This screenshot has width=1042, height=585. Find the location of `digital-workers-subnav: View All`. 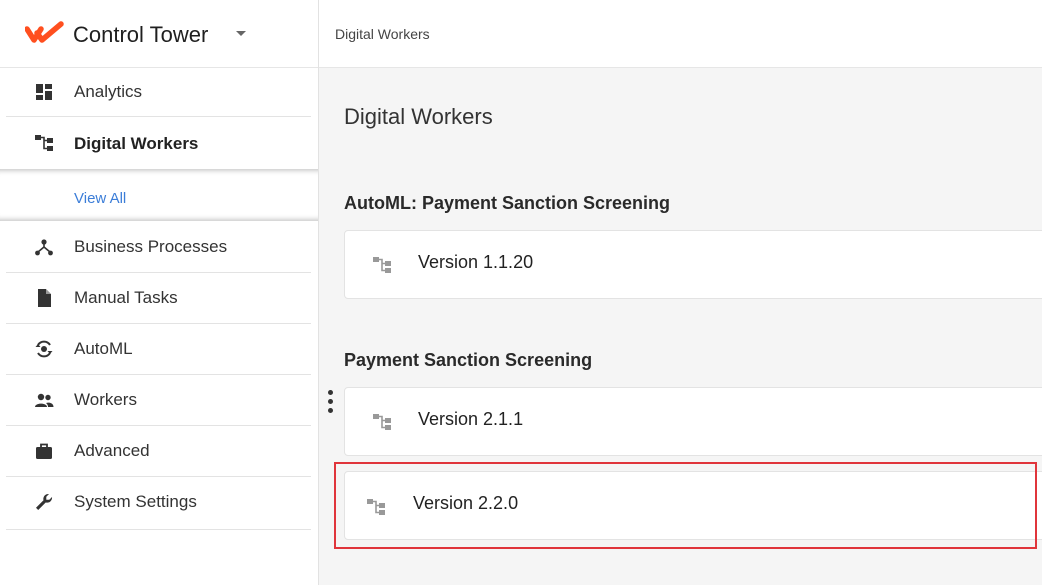

digital-workers-subnav: View All is located at coordinates (159, 195).